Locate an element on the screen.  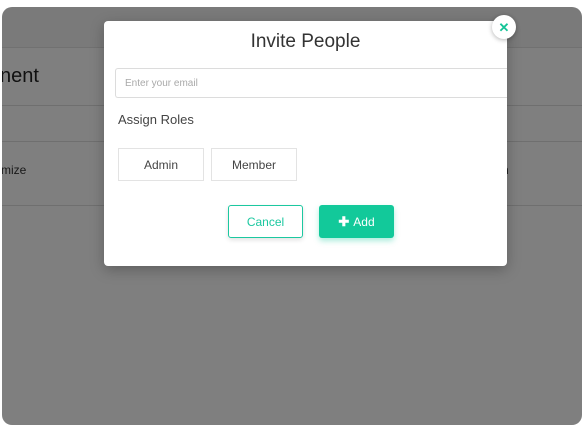
dialog-title: Invite People is located at coordinates (305, 41).